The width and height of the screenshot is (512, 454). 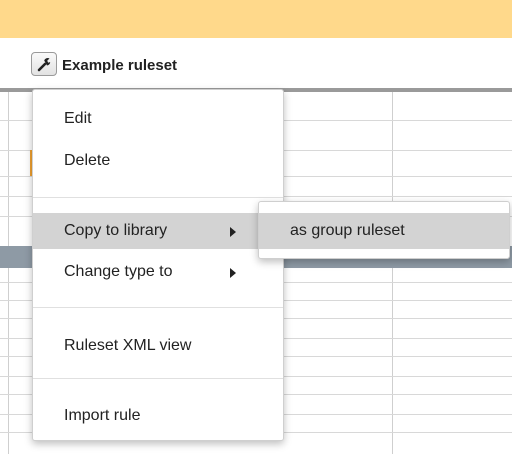 I want to click on menu-item-label: Change type to, so click(x=118, y=271).